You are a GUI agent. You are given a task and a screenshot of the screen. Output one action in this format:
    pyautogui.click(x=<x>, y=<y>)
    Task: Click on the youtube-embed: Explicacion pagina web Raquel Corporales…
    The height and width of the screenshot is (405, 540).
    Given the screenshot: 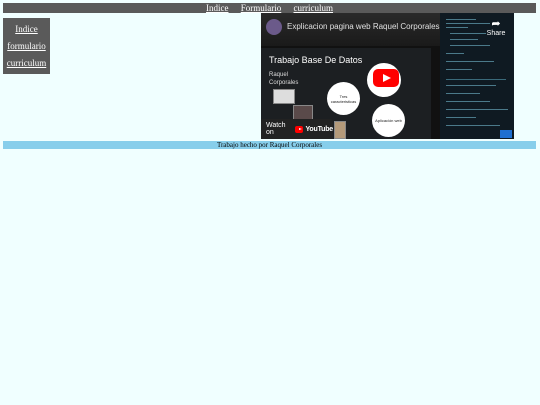 What is the action you would take?
    pyautogui.click(x=387, y=76)
    